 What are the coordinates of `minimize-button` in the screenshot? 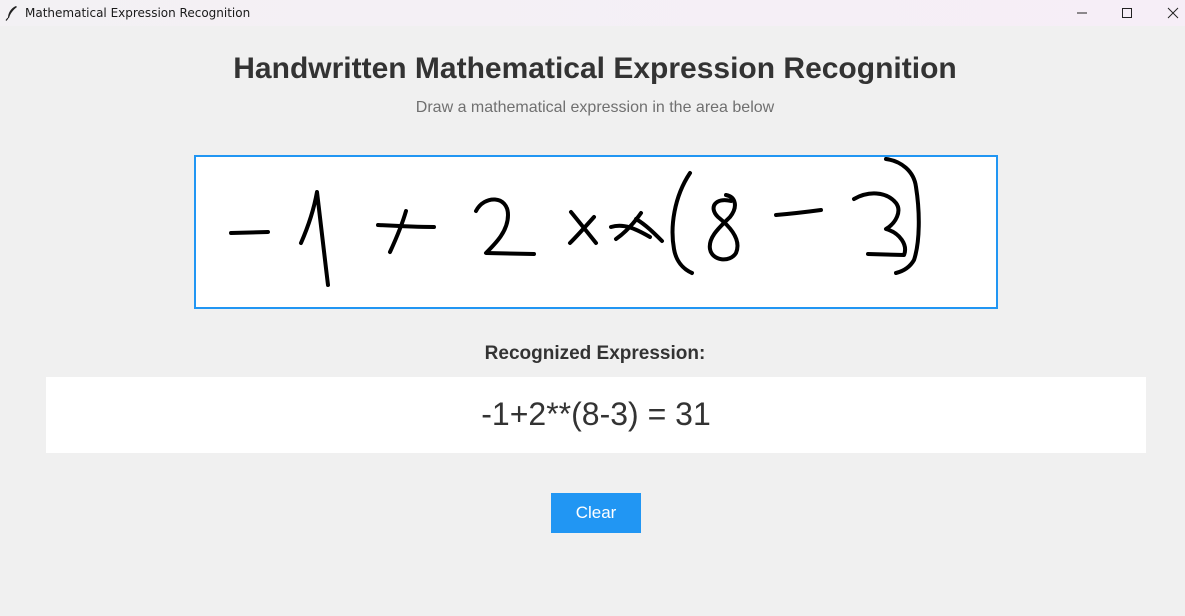 It's located at (1082, 13).